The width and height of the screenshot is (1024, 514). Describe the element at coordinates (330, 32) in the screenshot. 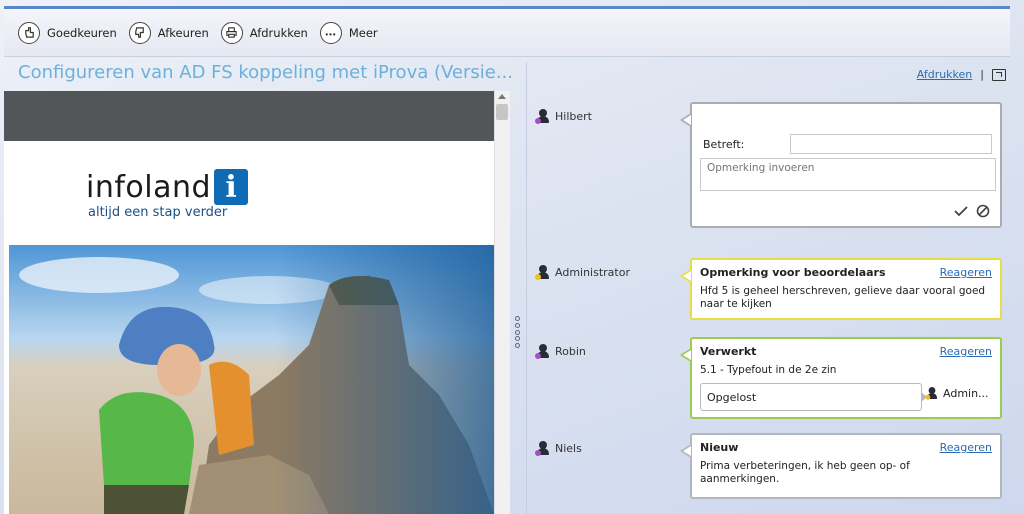

I see `more-icon` at that location.